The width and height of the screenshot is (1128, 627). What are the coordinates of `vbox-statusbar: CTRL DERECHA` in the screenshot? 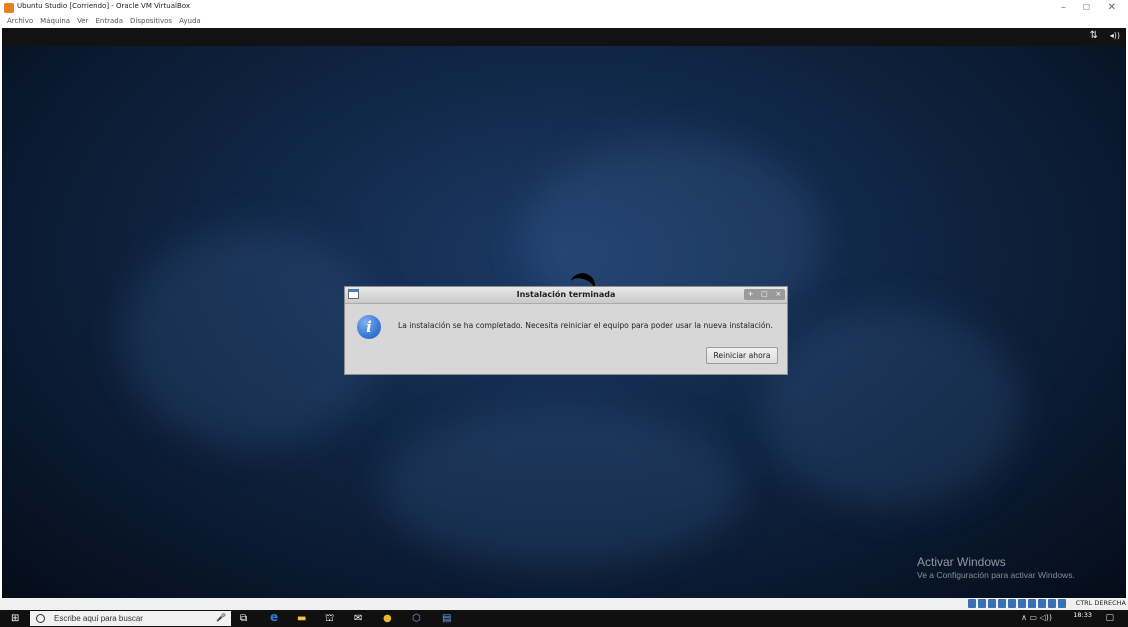 It's located at (564, 604).